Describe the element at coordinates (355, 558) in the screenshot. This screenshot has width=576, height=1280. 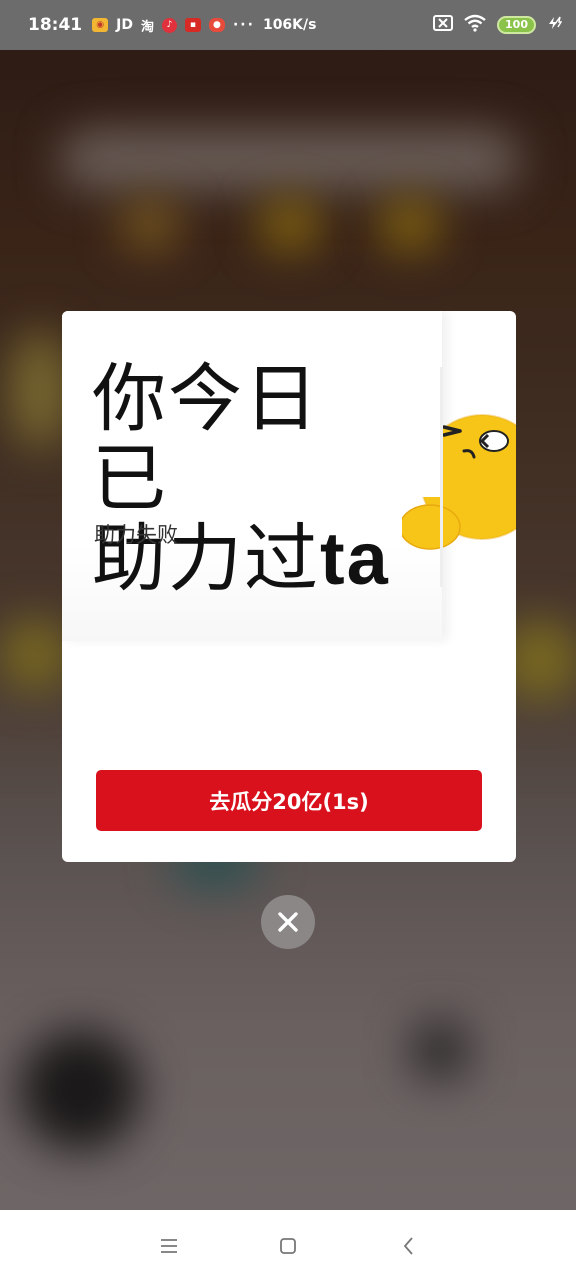
I see `title-line-2-en: ta` at that location.